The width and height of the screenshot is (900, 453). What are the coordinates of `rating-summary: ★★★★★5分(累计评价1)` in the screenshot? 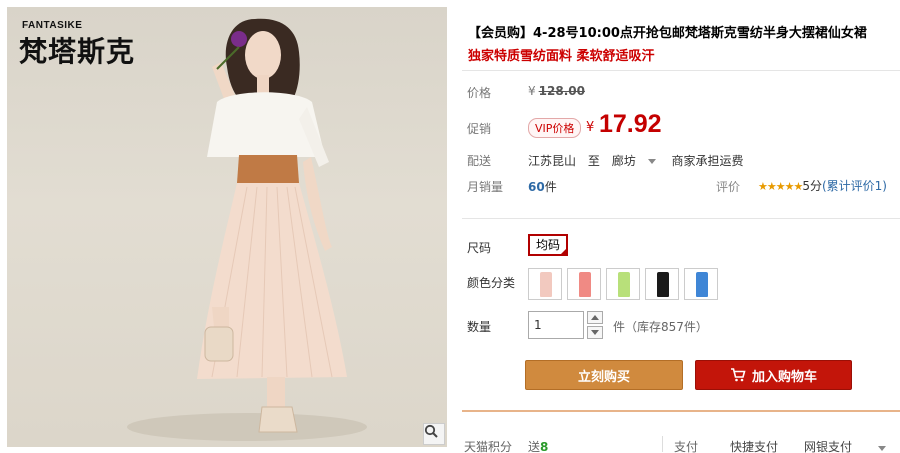 It's located at (822, 185).